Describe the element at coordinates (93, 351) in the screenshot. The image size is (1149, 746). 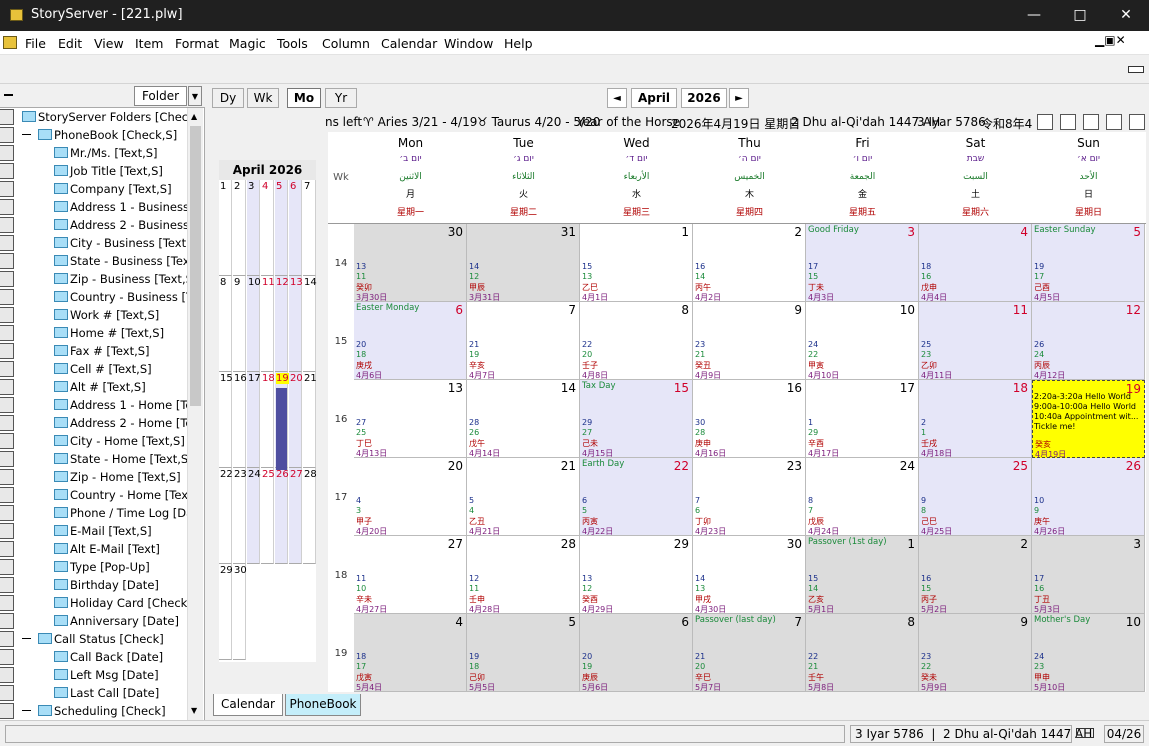
I see `tree-item: Fax # [Text,S]` at that location.